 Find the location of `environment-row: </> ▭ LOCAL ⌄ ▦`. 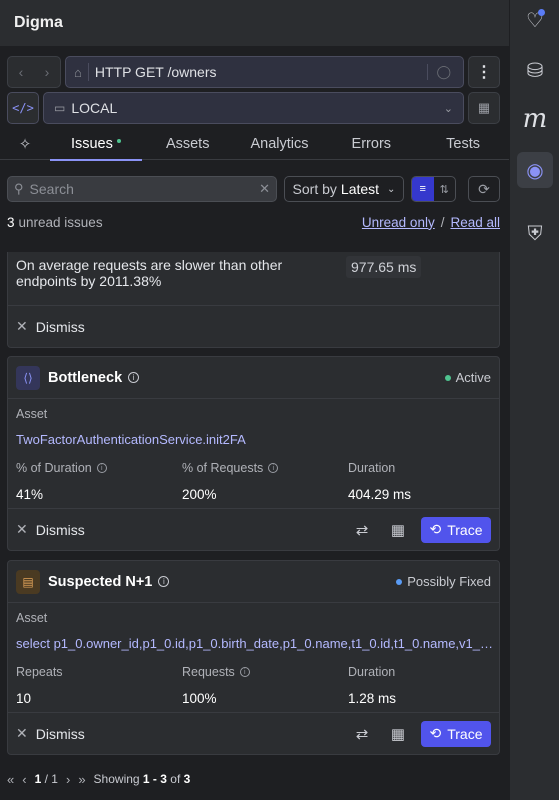

environment-row: </> ▭ LOCAL ⌄ ▦ is located at coordinates (253, 108).